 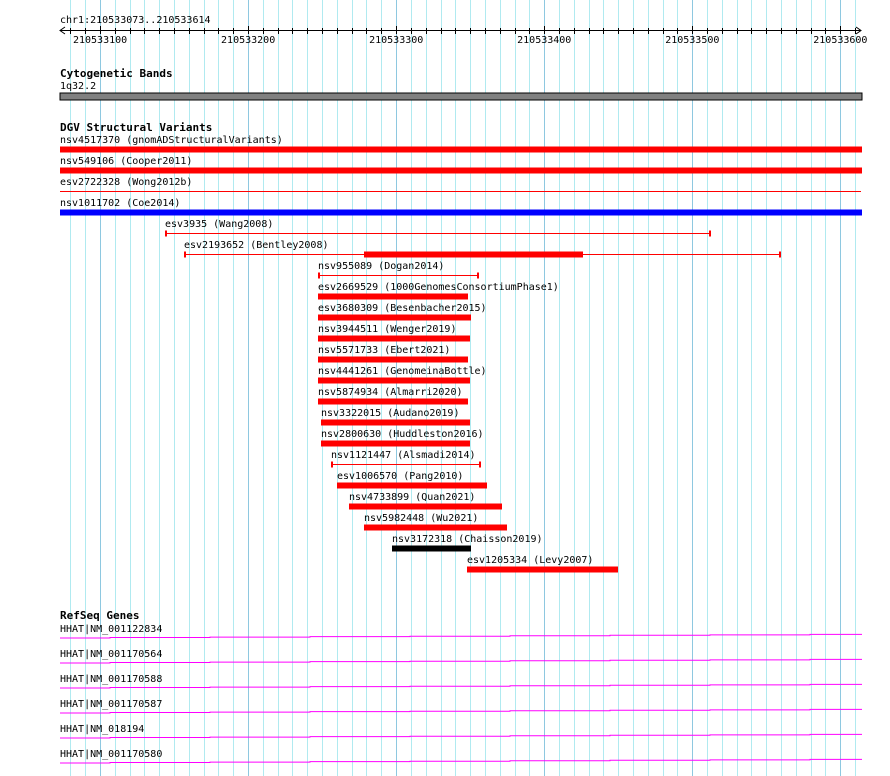 What do you see at coordinates (400, 476) in the screenshot?
I see `sv-feature-label: esv1006570 (Pang2010)` at bounding box center [400, 476].